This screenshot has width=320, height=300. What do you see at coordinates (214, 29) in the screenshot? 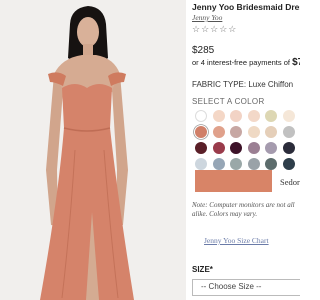
I see `rating-stars: ☆☆☆☆☆` at bounding box center [214, 29].